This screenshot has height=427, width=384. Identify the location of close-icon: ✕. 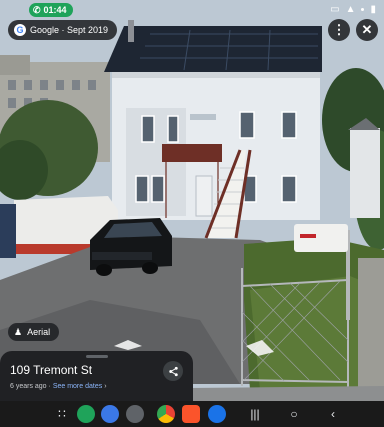
(367, 29).